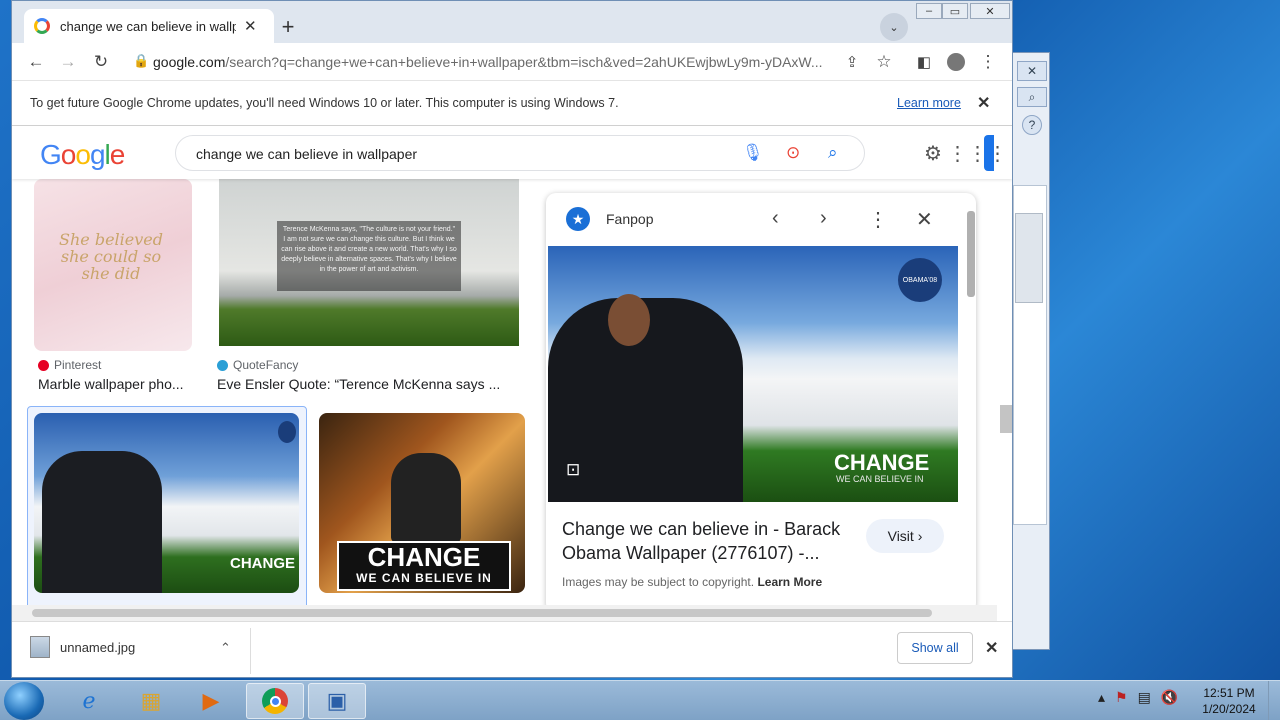 The width and height of the screenshot is (1280, 720). I want to click on close-tab-icon: ✕, so click(250, 26).